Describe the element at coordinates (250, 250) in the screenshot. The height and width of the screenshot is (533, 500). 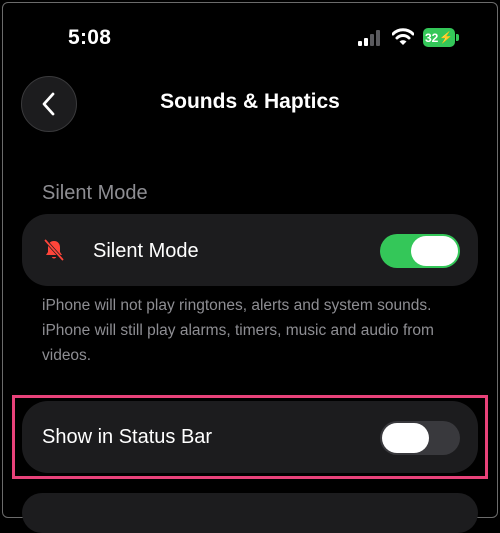
I see `silent-mode-row: Silent Mode` at that location.